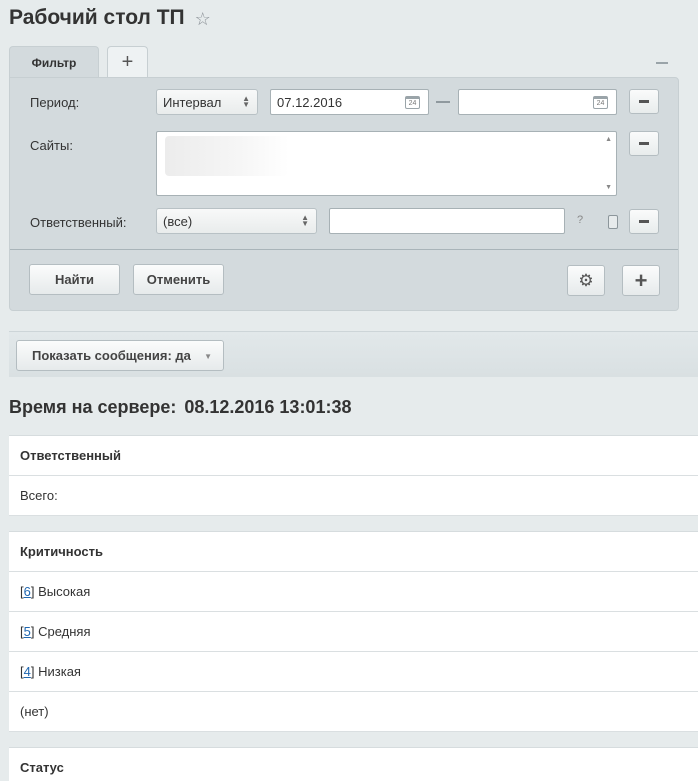  Describe the element at coordinates (608, 187) in the screenshot. I see `scroll-down-icon: ▼` at that location.